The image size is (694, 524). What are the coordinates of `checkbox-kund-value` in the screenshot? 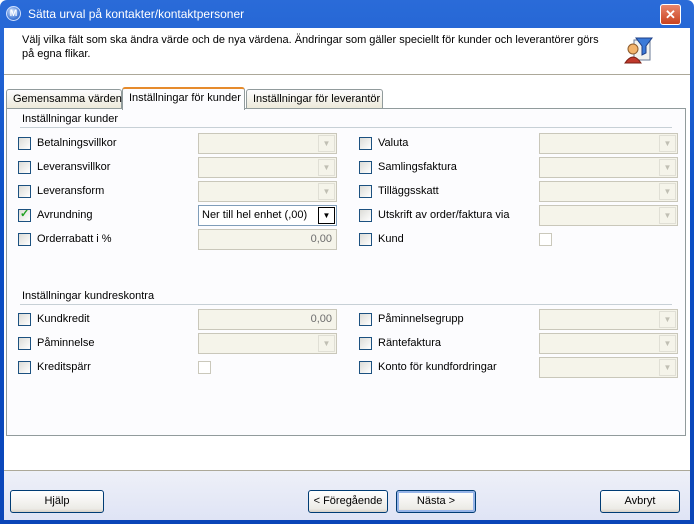 It's located at (545, 239).